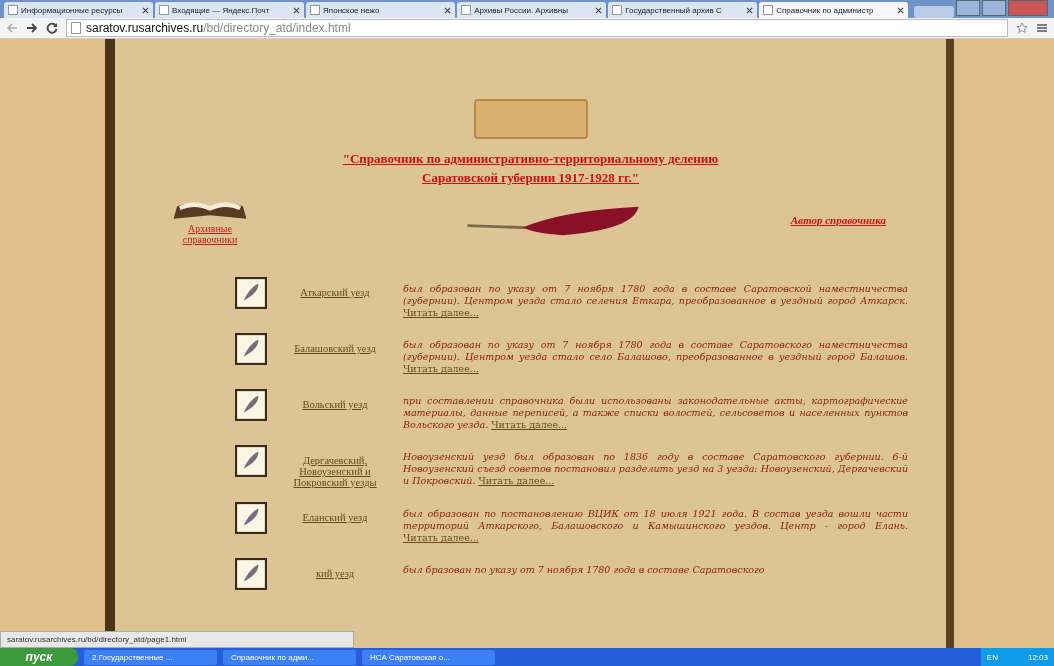 This screenshot has width=1054, height=666. What do you see at coordinates (52, 28) in the screenshot?
I see `reload-icon` at bounding box center [52, 28].